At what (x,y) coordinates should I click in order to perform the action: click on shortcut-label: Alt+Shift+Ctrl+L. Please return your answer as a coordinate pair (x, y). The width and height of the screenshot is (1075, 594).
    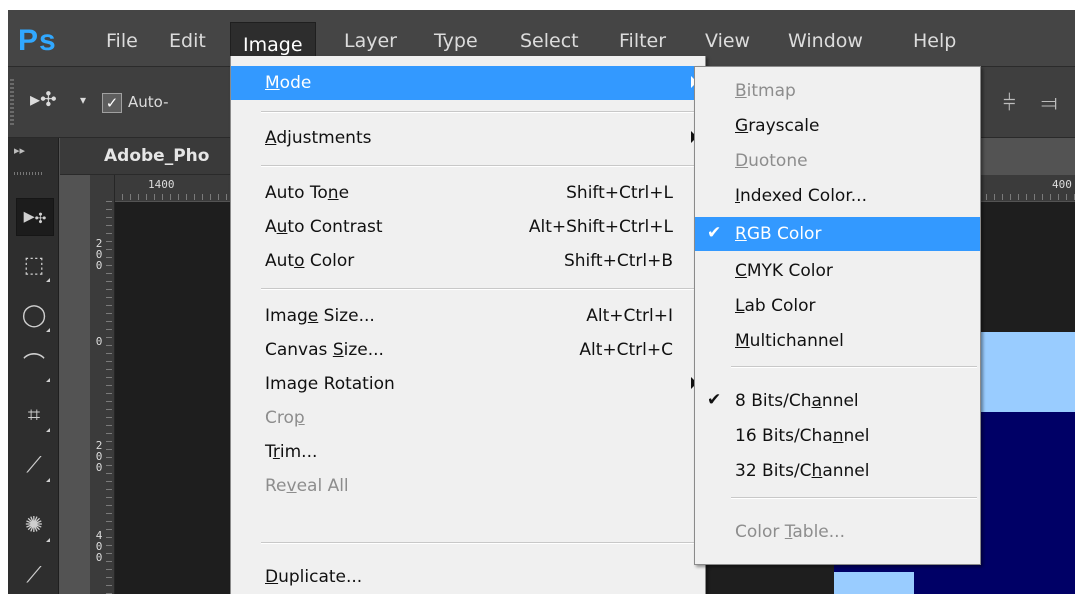
    Looking at the image, I should click on (600, 227).